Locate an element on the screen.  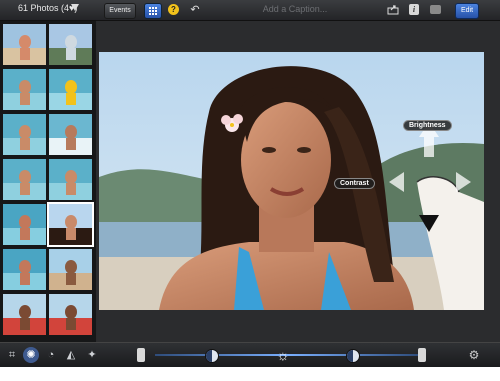
undo-icon: ↶ is located at coordinates (195, 10).